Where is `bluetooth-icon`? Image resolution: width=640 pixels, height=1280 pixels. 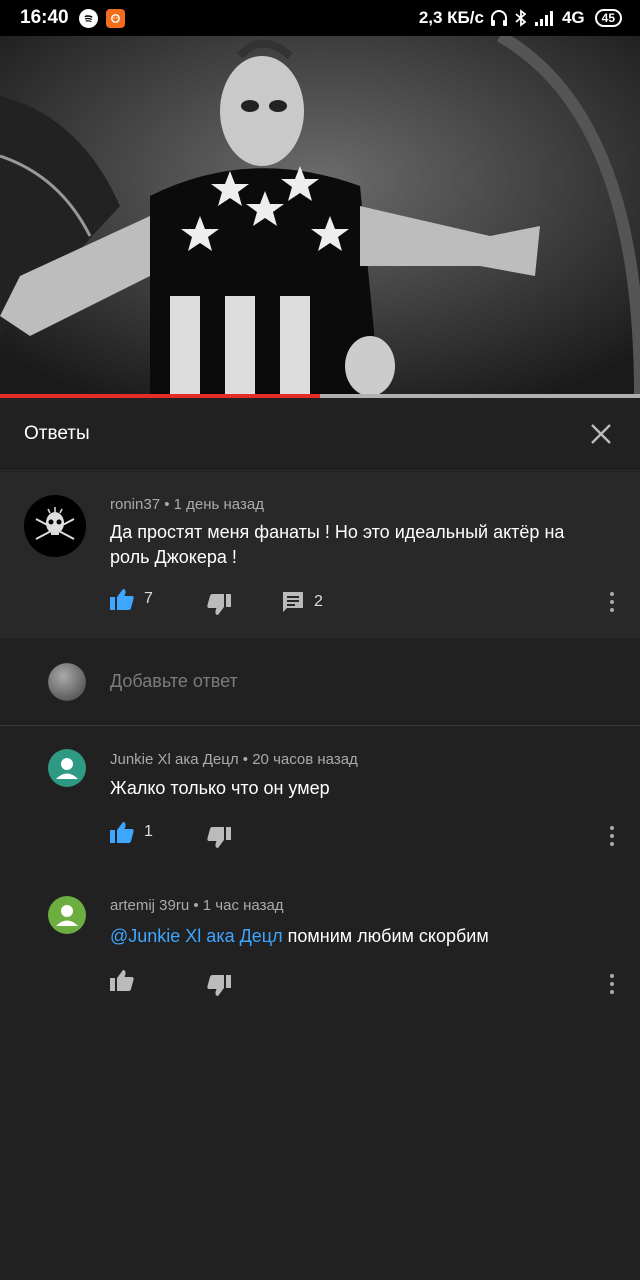 bluetooth-icon is located at coordinates (521, 18).